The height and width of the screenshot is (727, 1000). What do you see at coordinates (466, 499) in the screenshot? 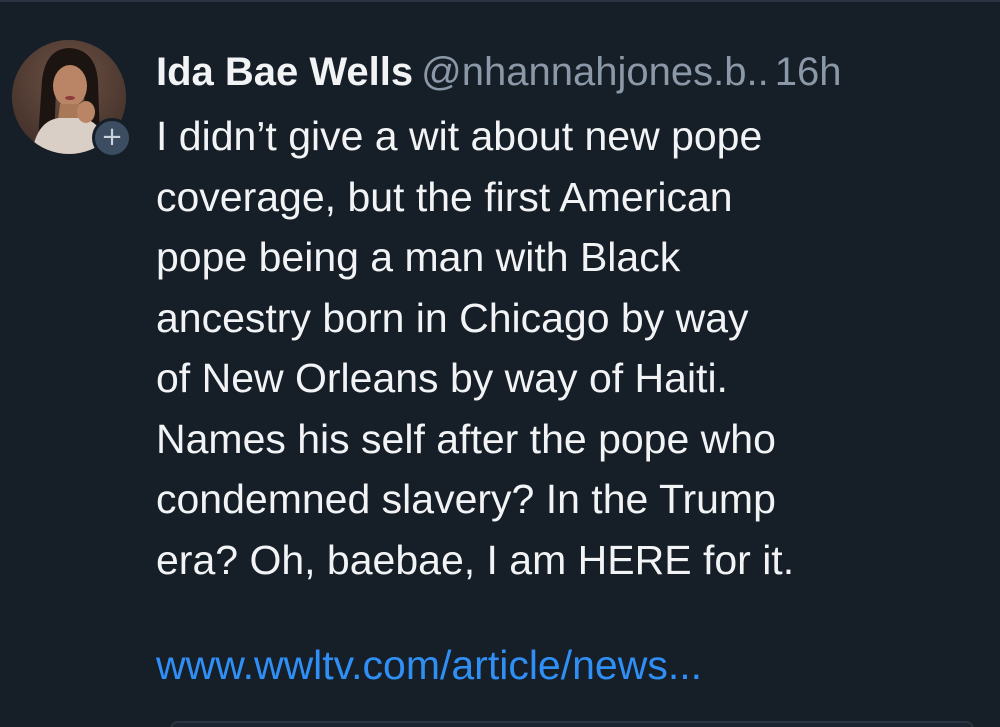
I see `post-text-line: condemned slavery? In the Trump` at bounding box center [466, 499].